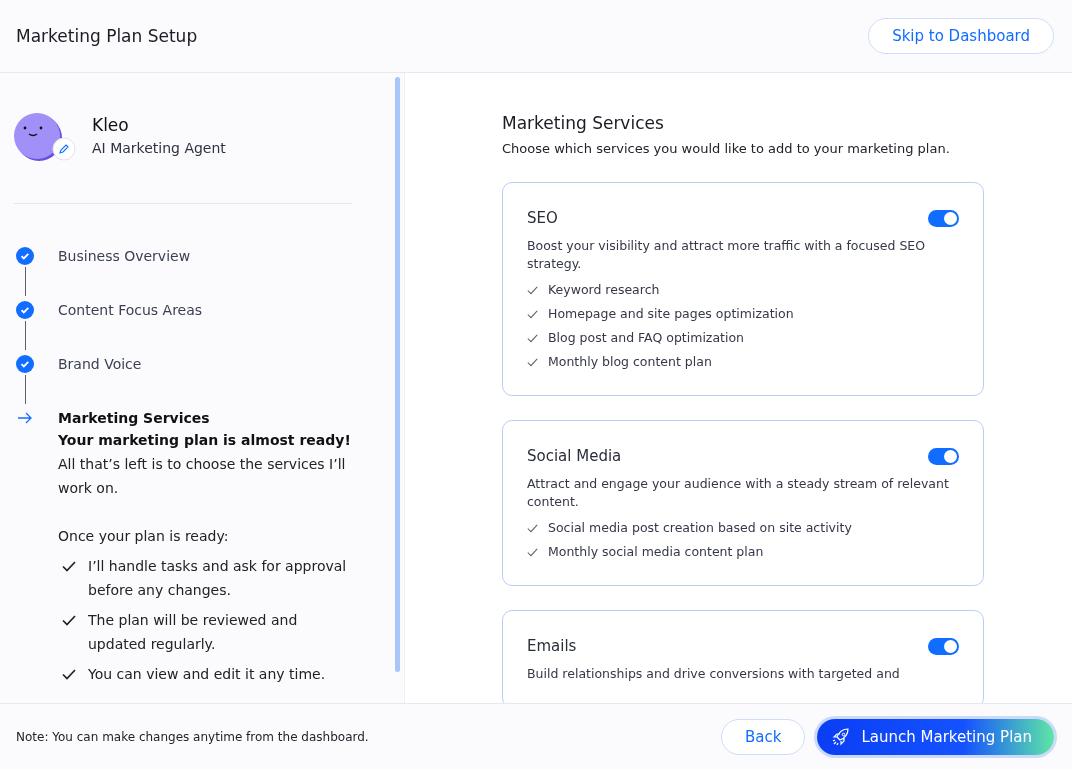 Image resolution: width=1072 pixels, height=769 pixels. What do you see at coordinates (542, 218) in the screenshot?
I see `service-name: SEO` at bounding box center [542, 218].